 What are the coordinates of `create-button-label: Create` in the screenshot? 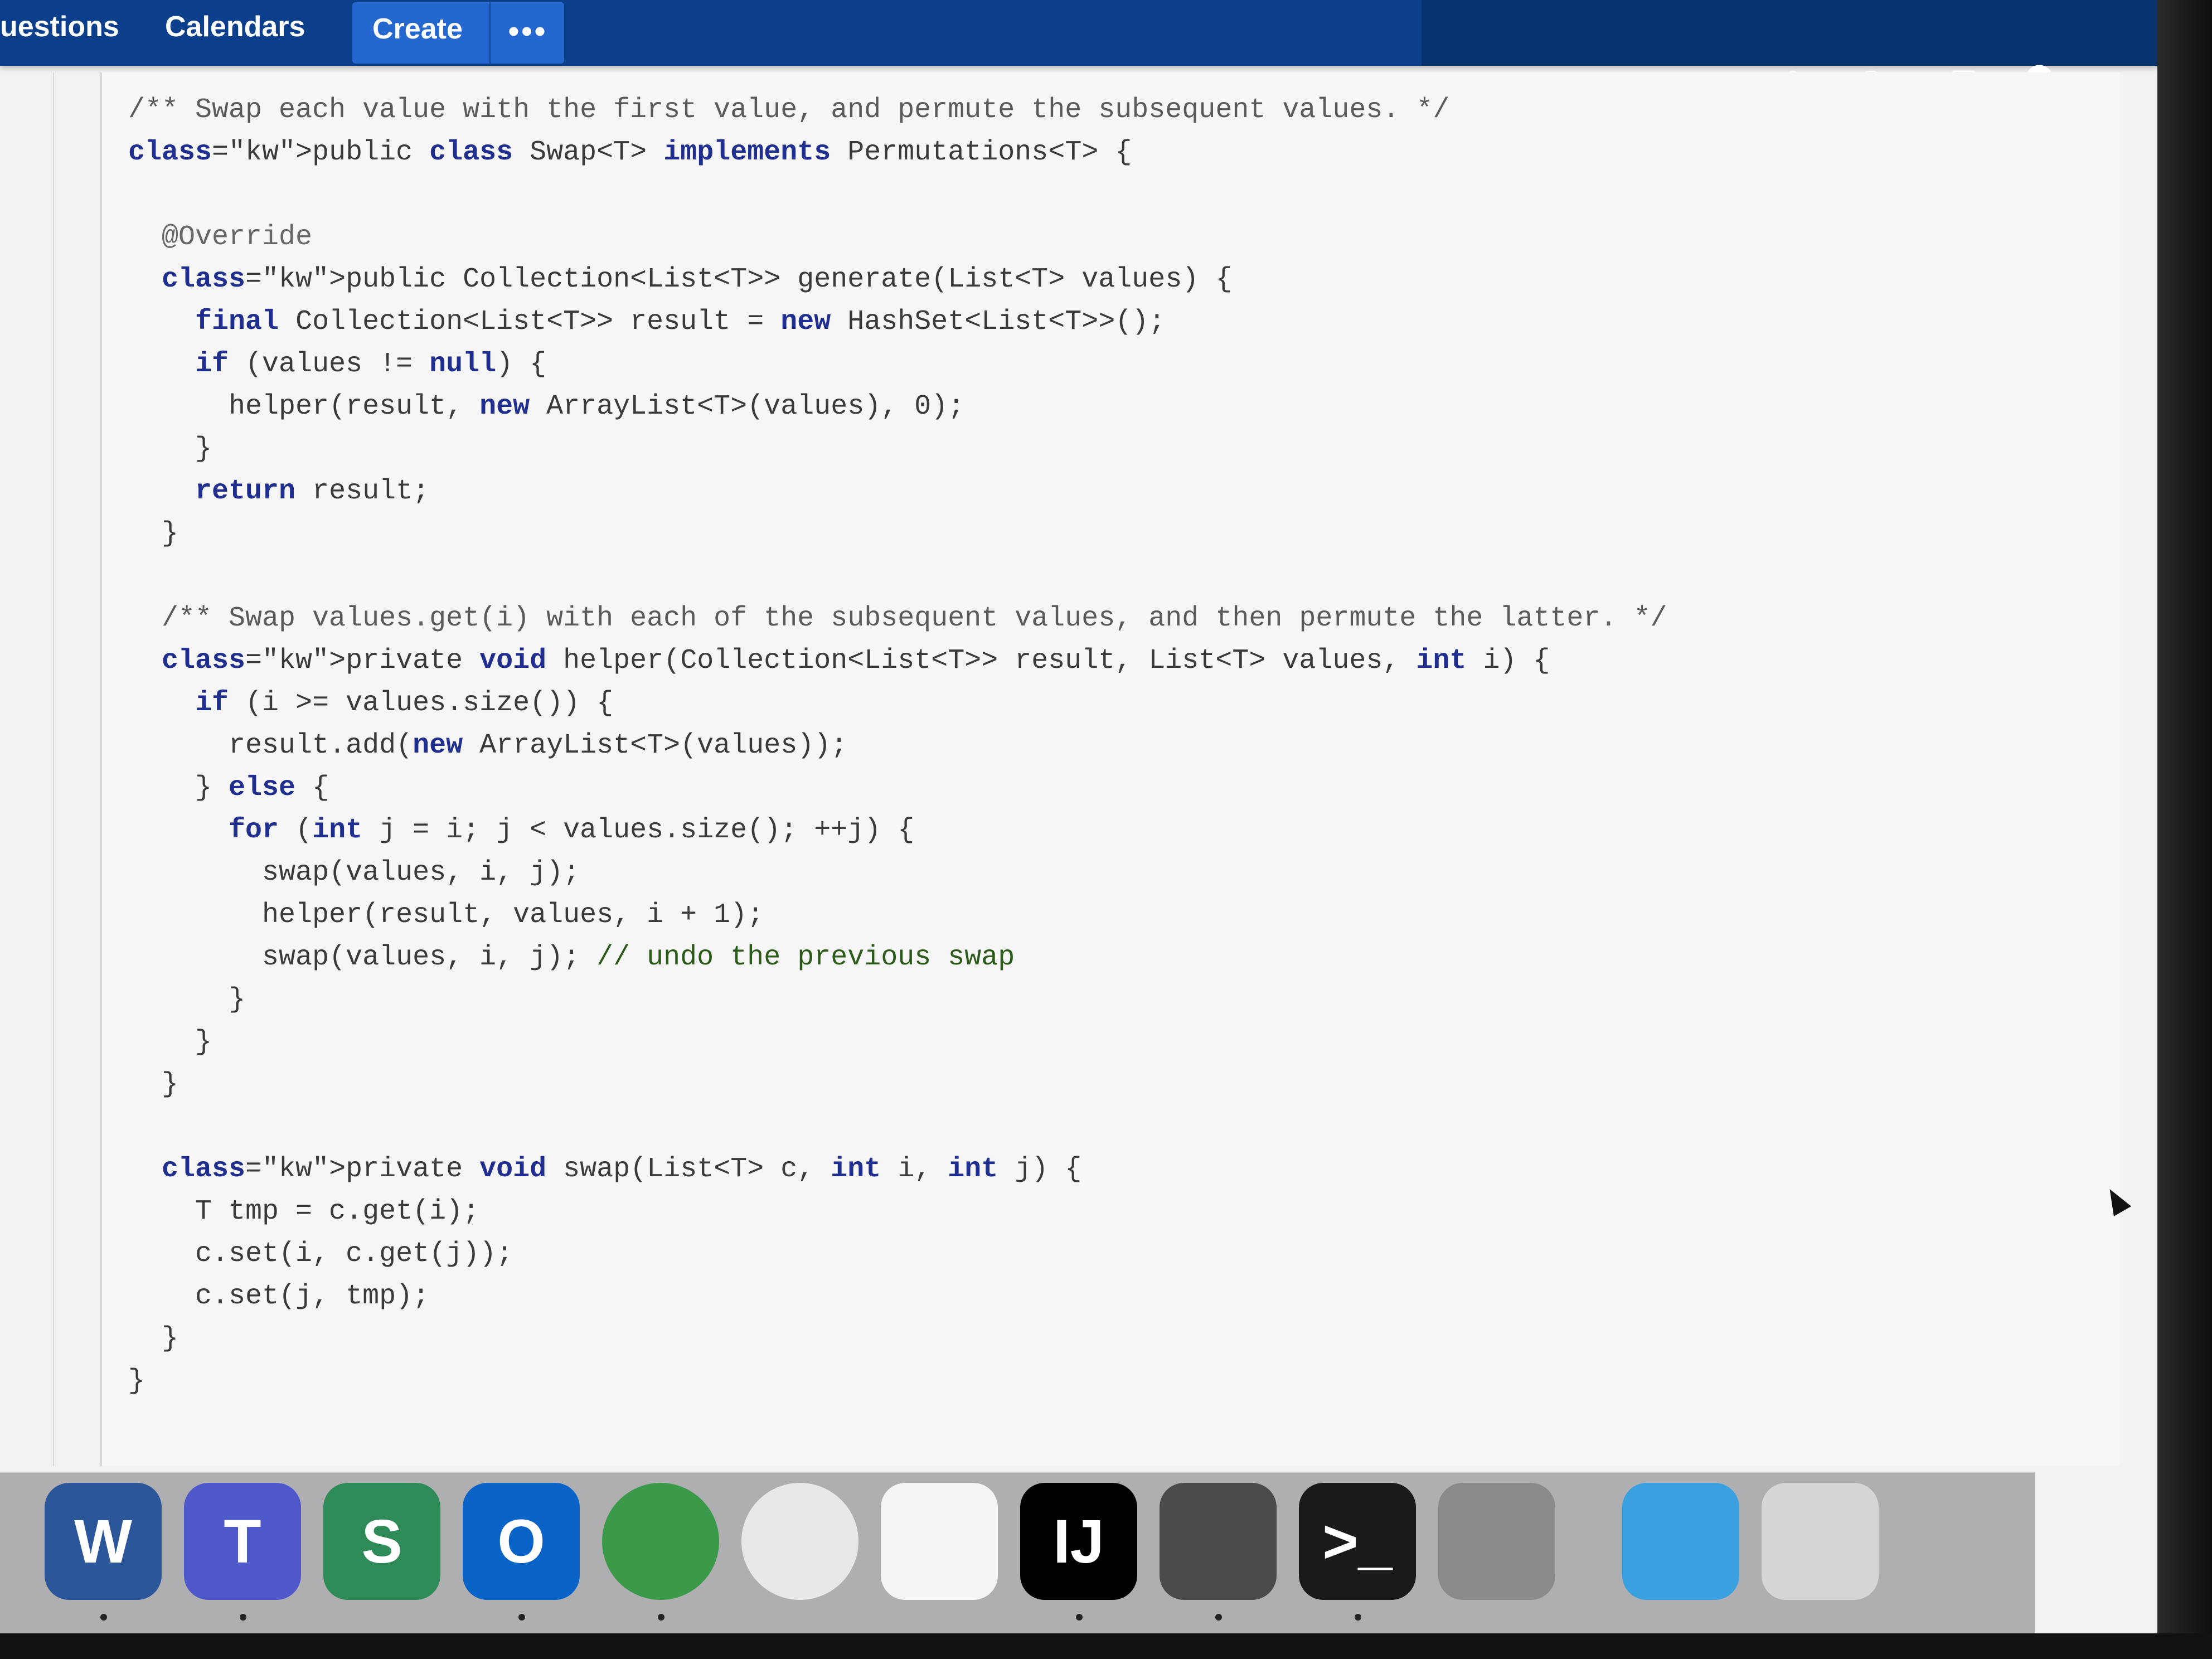 It's located at (418, 29).